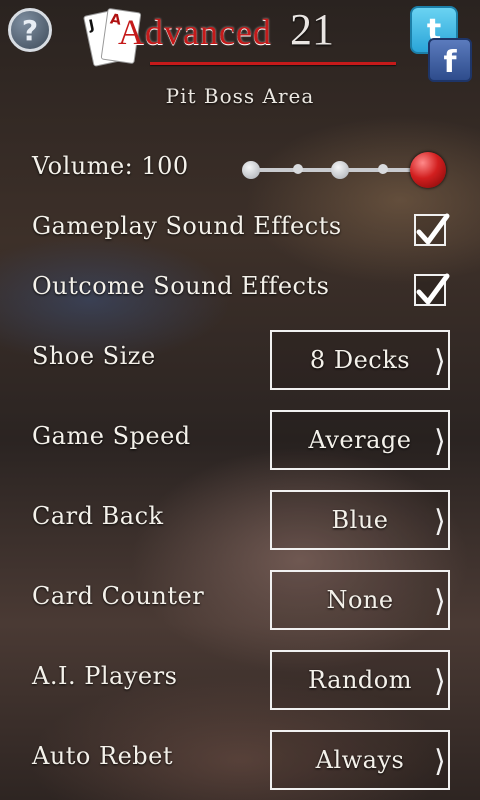 Image resolution: width=480 pixels, height=800 pixels. What do you see at coordinates (111, 436) in the screenshot?
I see `game-speed-label: Game Speed` at bounding box center [111, 436].